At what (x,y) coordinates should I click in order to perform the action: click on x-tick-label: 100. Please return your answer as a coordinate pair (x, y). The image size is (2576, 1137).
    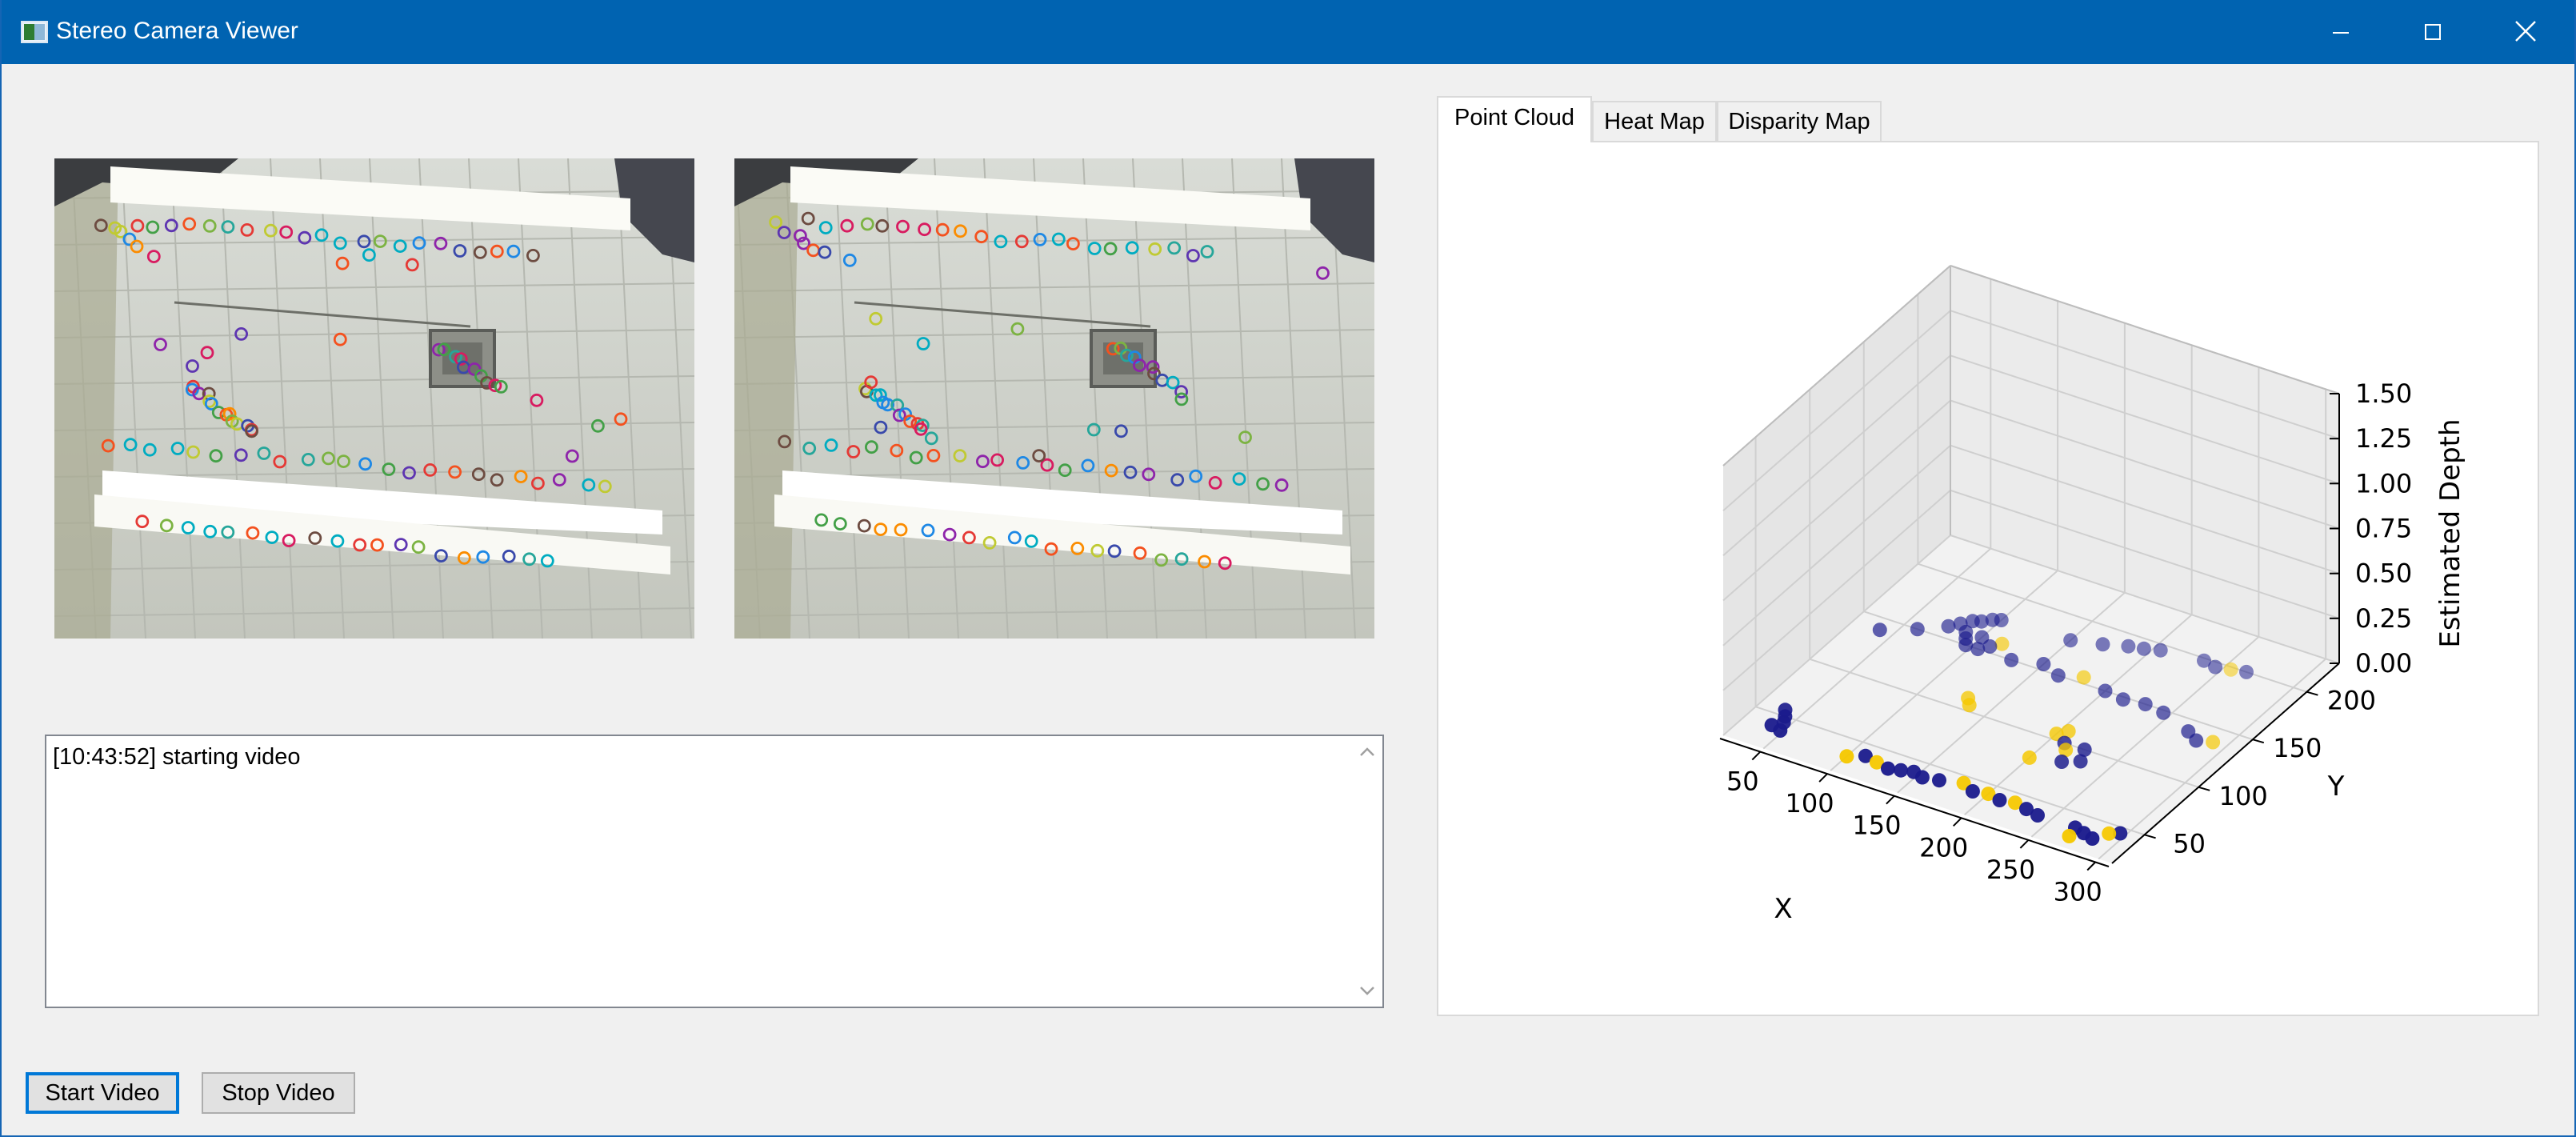
    Looking at the image, I should click on (1810, 804).